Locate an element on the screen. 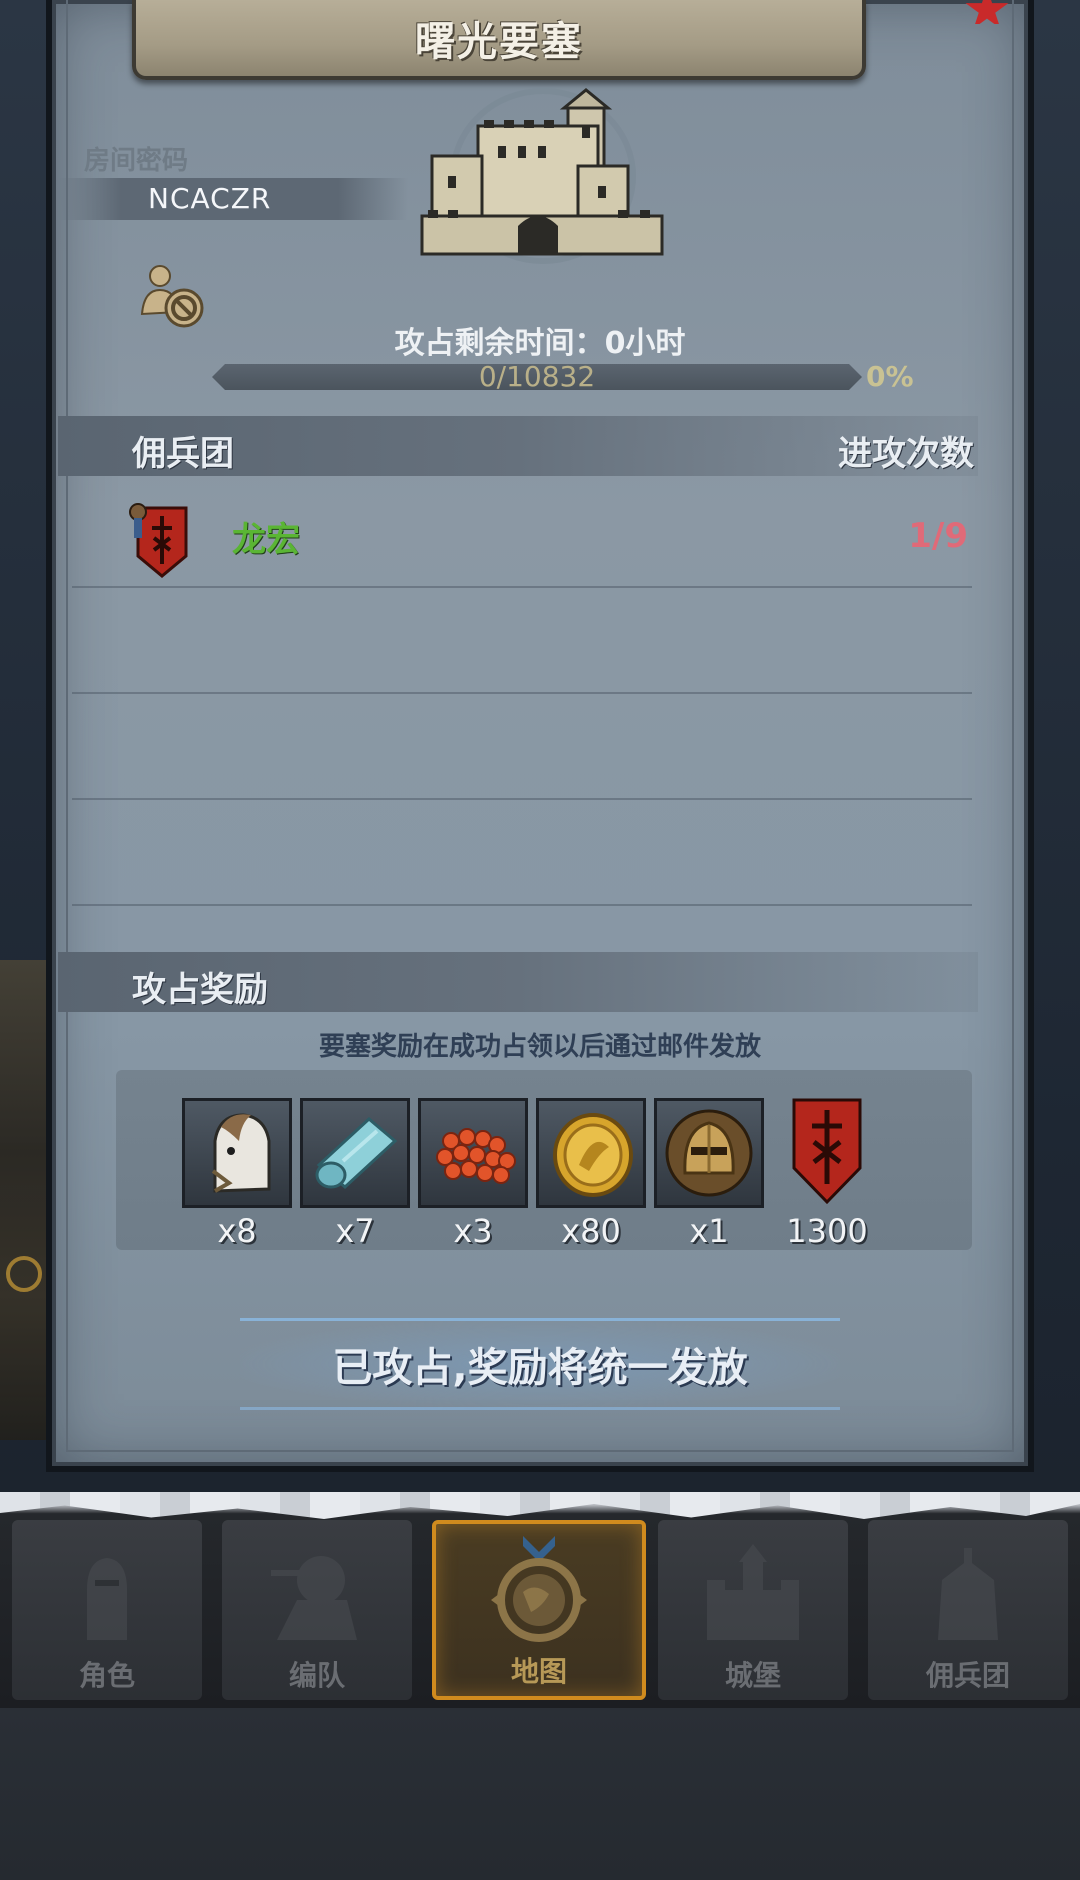 This screenshot has width=1080, height=1880. reward-quantity: x3 is located at coordinates (473, 1231).